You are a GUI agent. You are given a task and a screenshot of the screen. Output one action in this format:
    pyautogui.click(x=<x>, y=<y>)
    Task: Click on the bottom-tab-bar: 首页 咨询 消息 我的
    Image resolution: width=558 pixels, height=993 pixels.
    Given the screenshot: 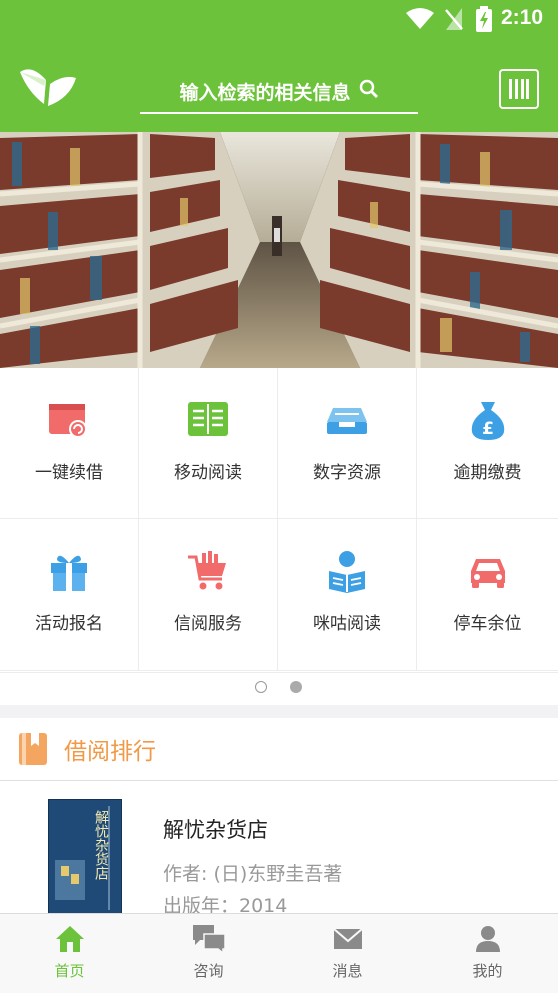 What is the action you would take?
    pyautogui.click(x=279, y=953)
    